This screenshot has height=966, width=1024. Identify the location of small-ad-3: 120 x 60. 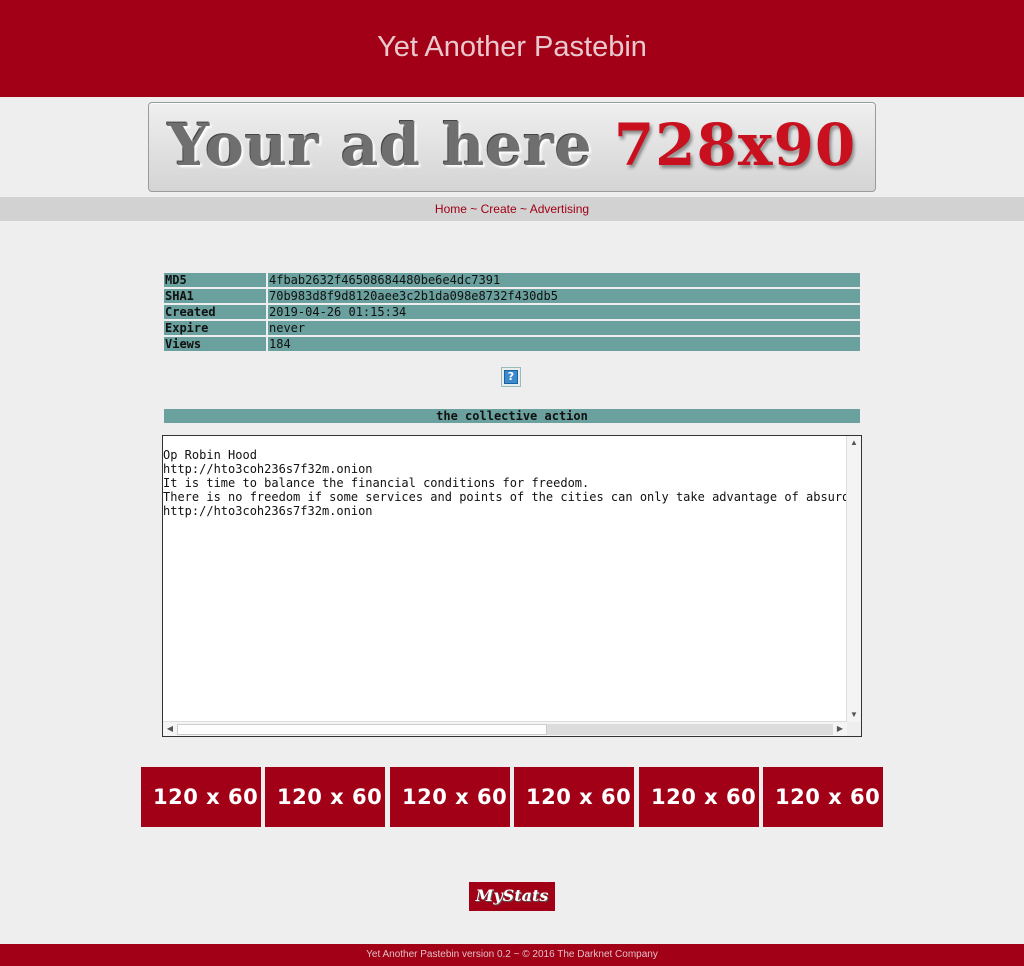
(450, 797).